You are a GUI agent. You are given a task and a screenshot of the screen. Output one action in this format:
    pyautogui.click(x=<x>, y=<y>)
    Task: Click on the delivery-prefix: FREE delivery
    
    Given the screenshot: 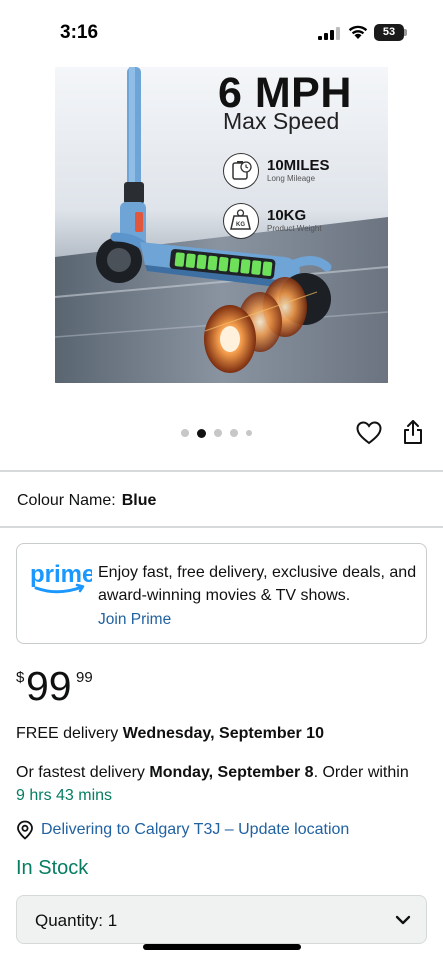 What is the action you would take?
    pyautogui.click(x=67, y=733)
    